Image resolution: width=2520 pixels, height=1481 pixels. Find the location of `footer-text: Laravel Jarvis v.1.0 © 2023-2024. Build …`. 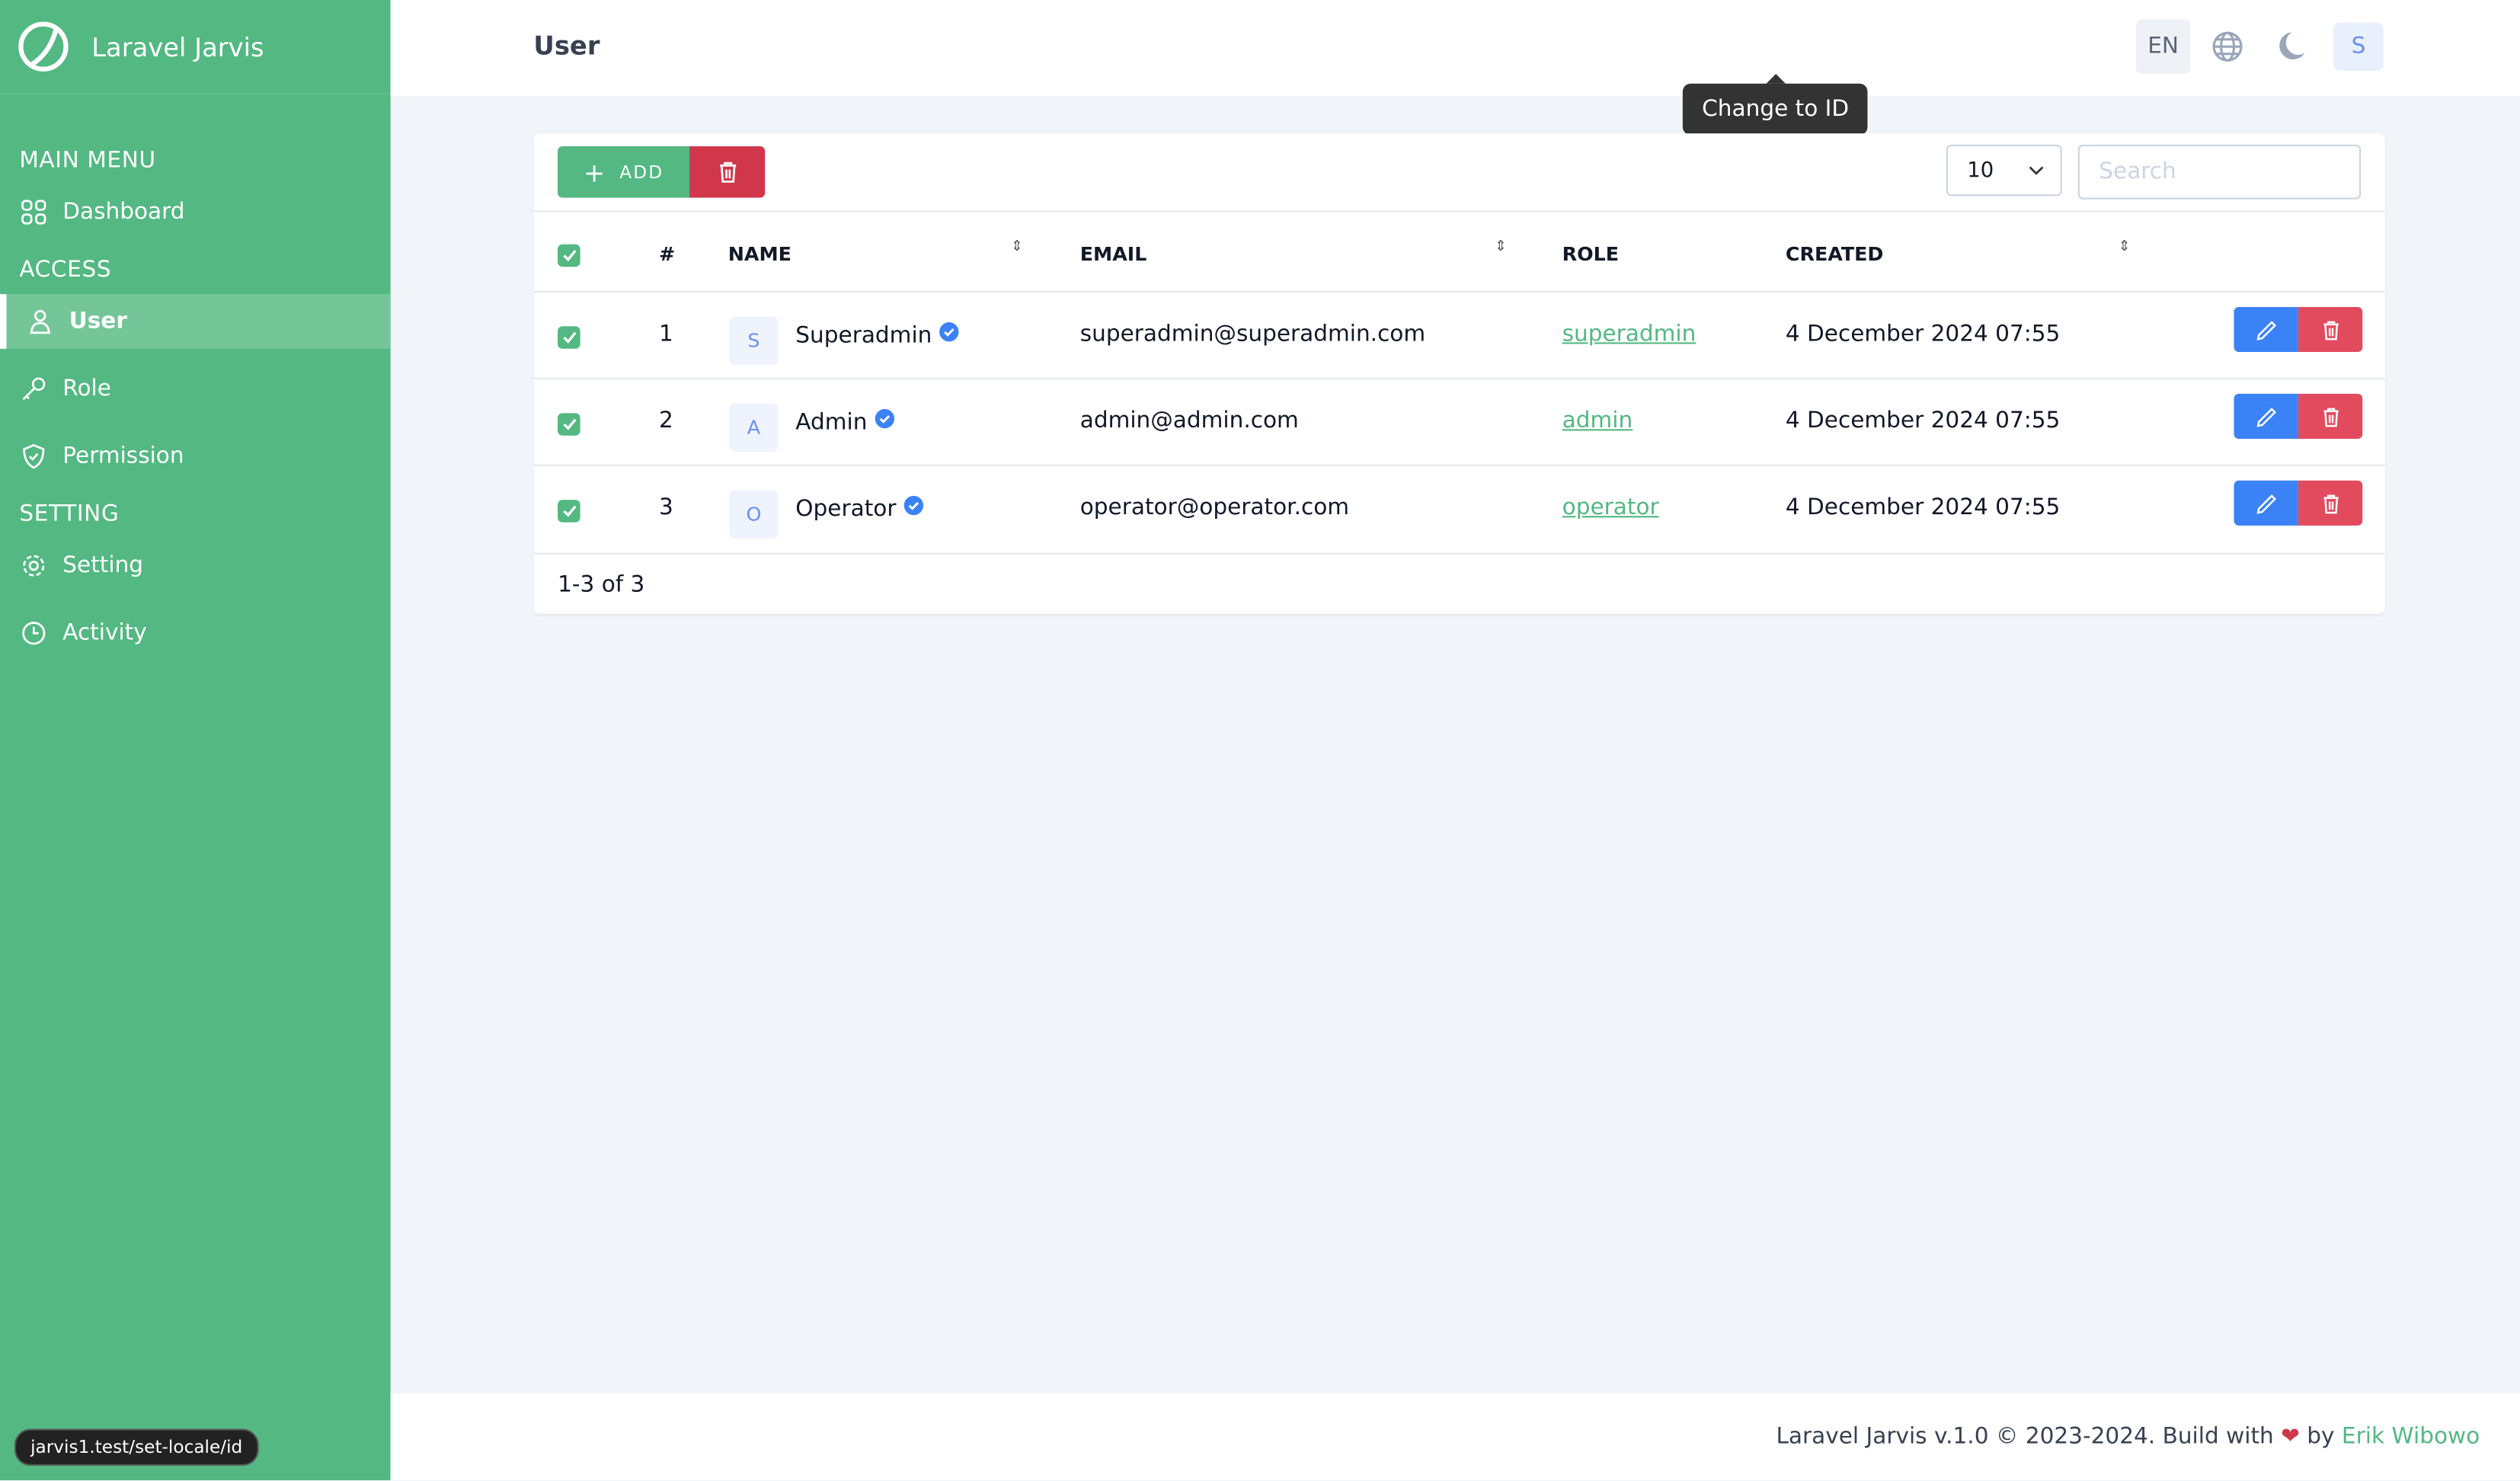

footer-text: Laravel Jarvis v.1.0 © 2023-2024. Build … is located at coordinates (2025, 1437).